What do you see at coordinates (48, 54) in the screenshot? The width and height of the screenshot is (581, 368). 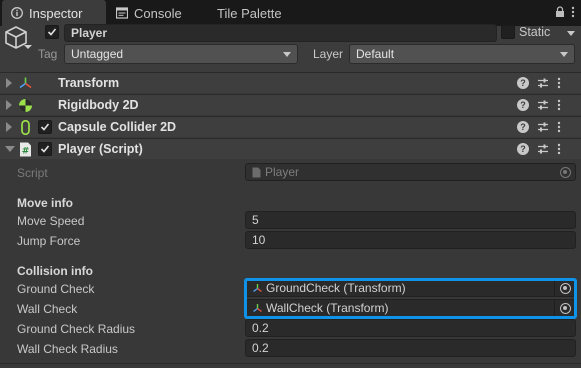 I see `tag-label: Tag` at bounding box center [48, 54].